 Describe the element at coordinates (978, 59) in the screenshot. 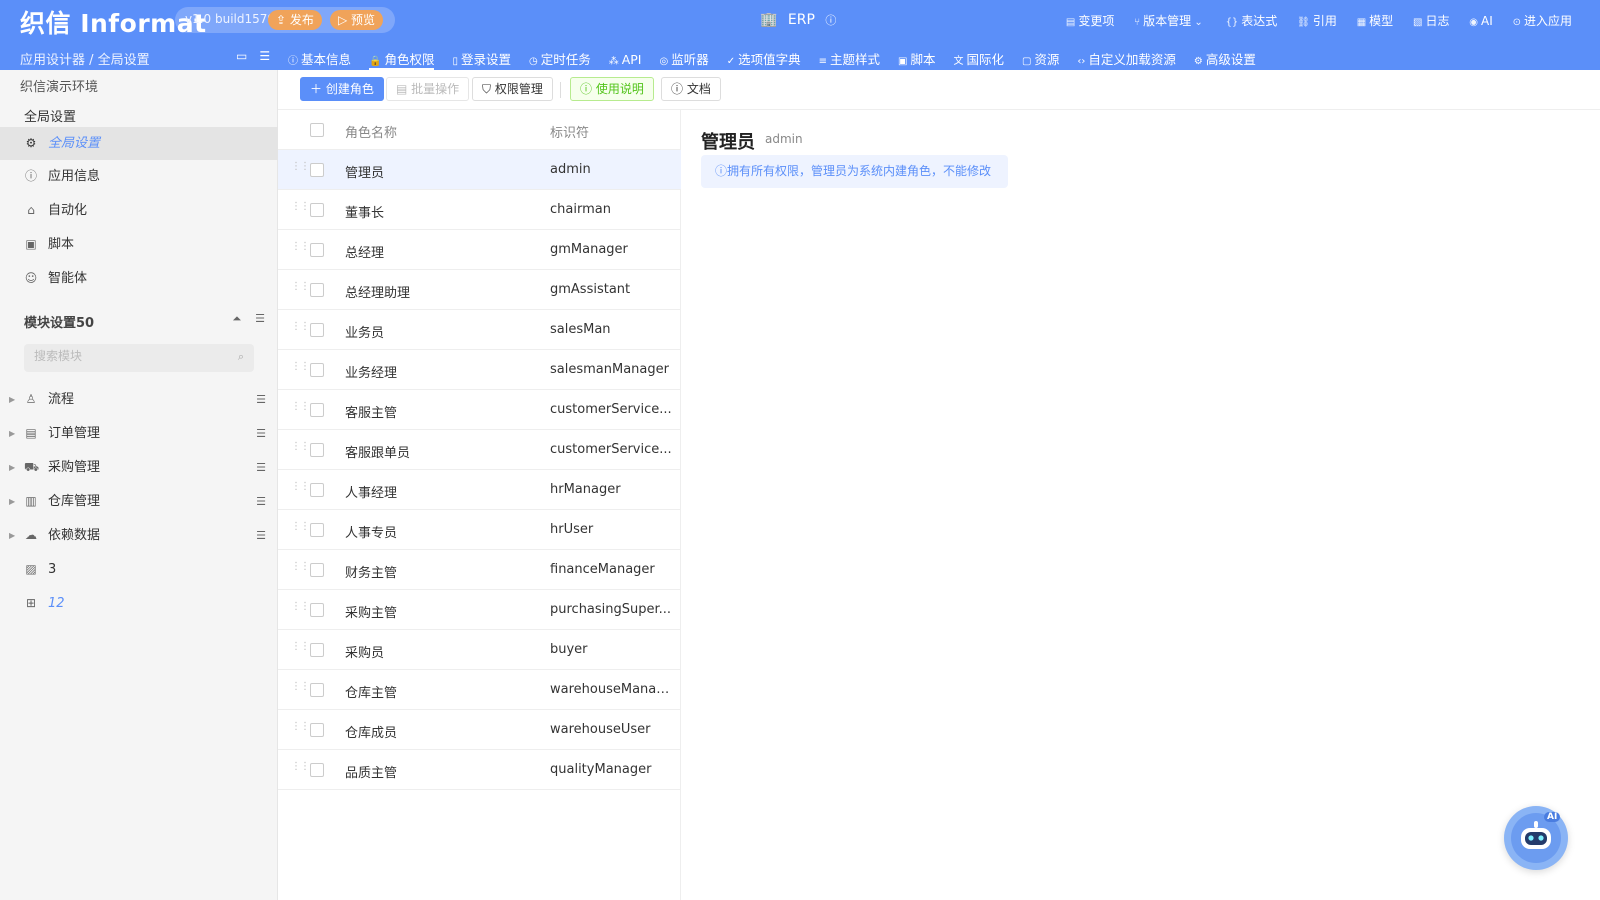

I see `tab-i18n: 文国际化` at that location.